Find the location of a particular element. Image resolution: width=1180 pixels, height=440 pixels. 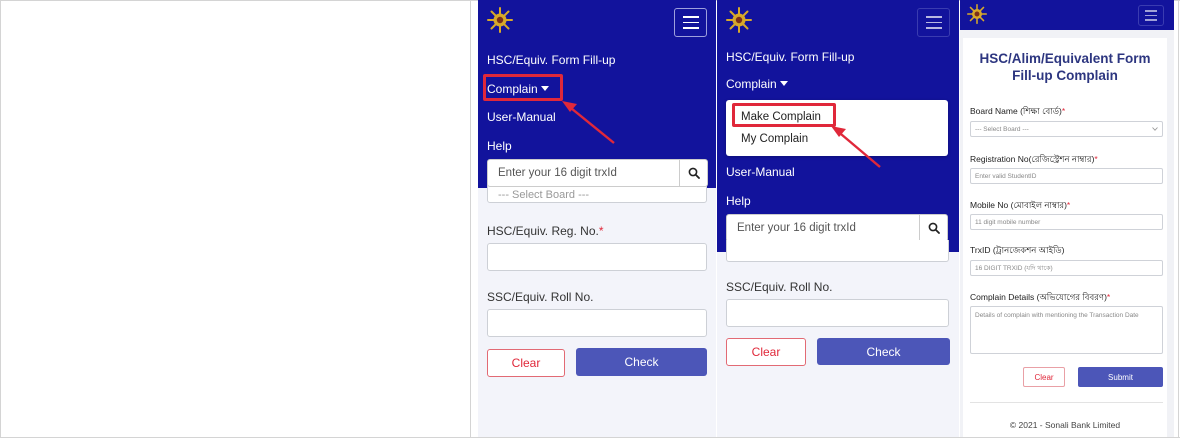

nav-complain: Complain is located at coordinates (757, 84).